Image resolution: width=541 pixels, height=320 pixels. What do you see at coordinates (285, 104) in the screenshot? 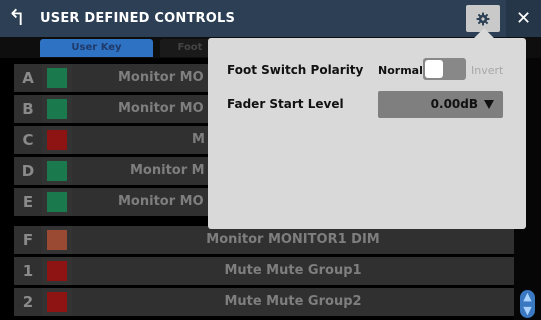
I see `fader-start-level-label: Fader Start Level` at bounding box center [285, 104].